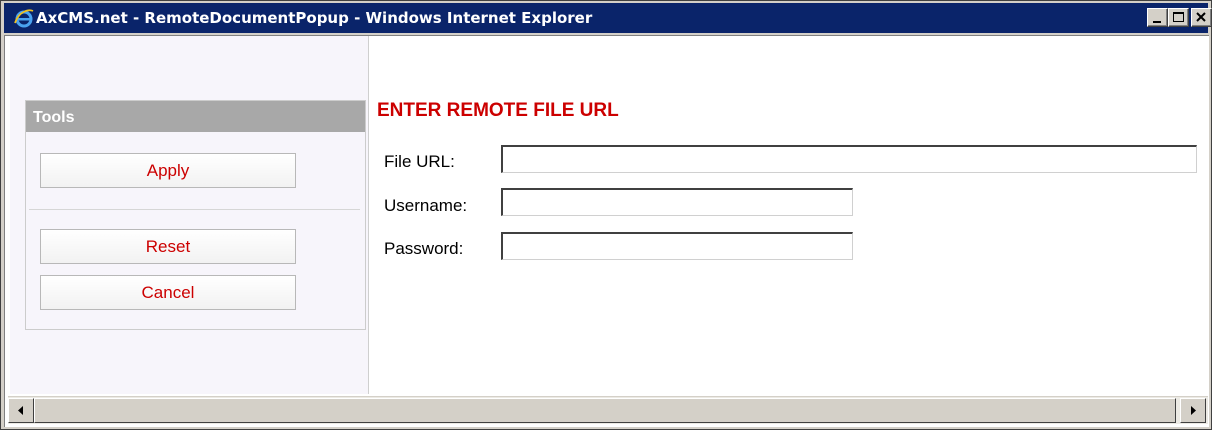 The image size is (1212, 430). What do you see at coordinates (426, 205) in the screenshot?
I see `username-label: Username:` at bounding box center [426, 205].